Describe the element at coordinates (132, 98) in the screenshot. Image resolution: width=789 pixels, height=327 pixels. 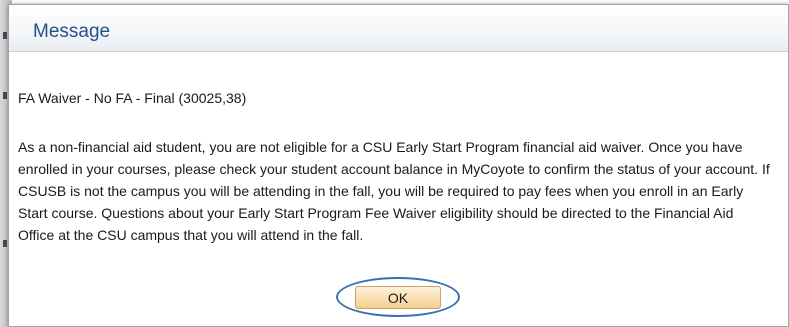
I see `message-subject: FA Waiver - No FA - Final (30025,38)` at that location.